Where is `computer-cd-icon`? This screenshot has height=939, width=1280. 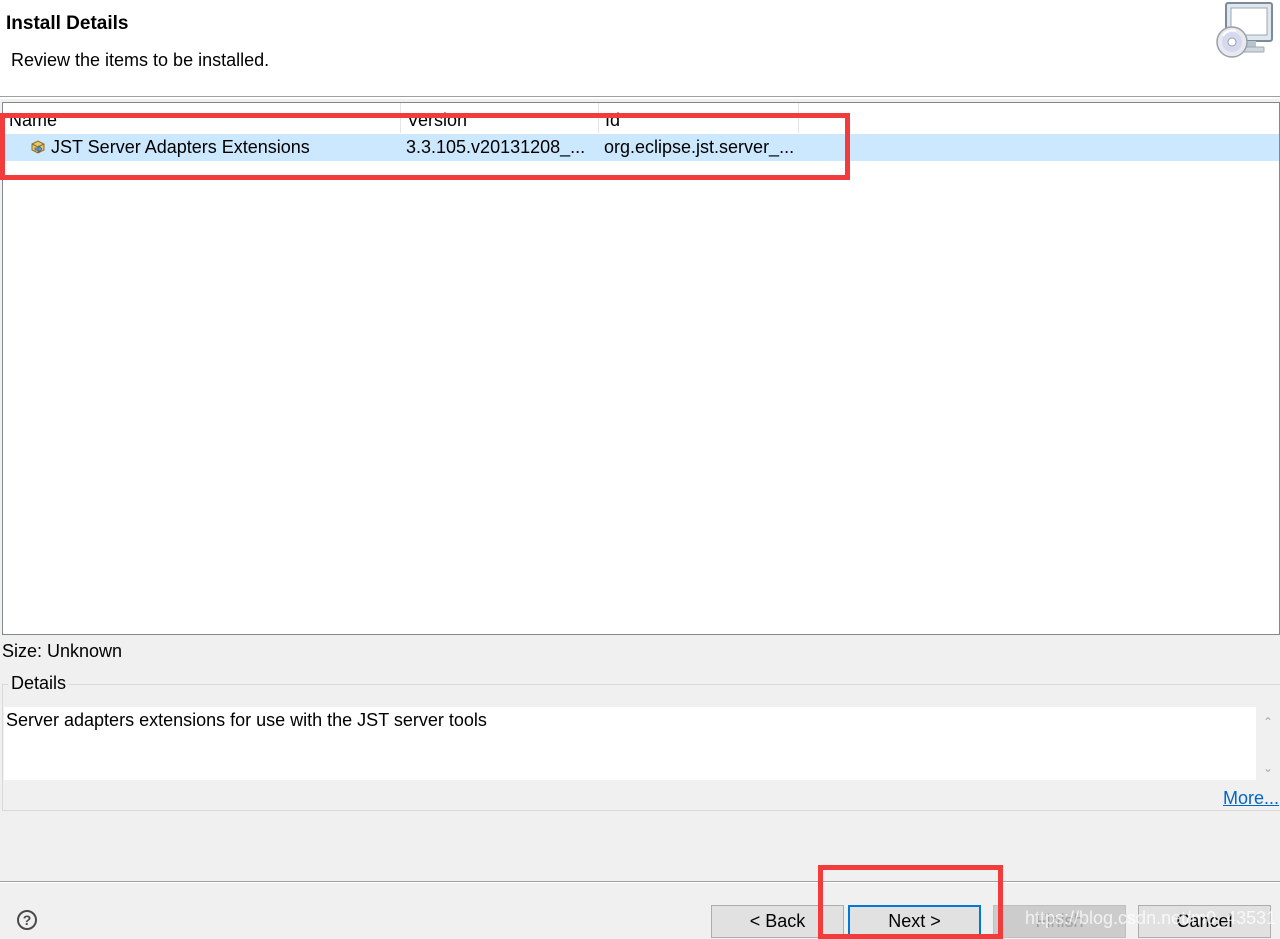
computer-cd-icon is located at coordinates (1244, 30).